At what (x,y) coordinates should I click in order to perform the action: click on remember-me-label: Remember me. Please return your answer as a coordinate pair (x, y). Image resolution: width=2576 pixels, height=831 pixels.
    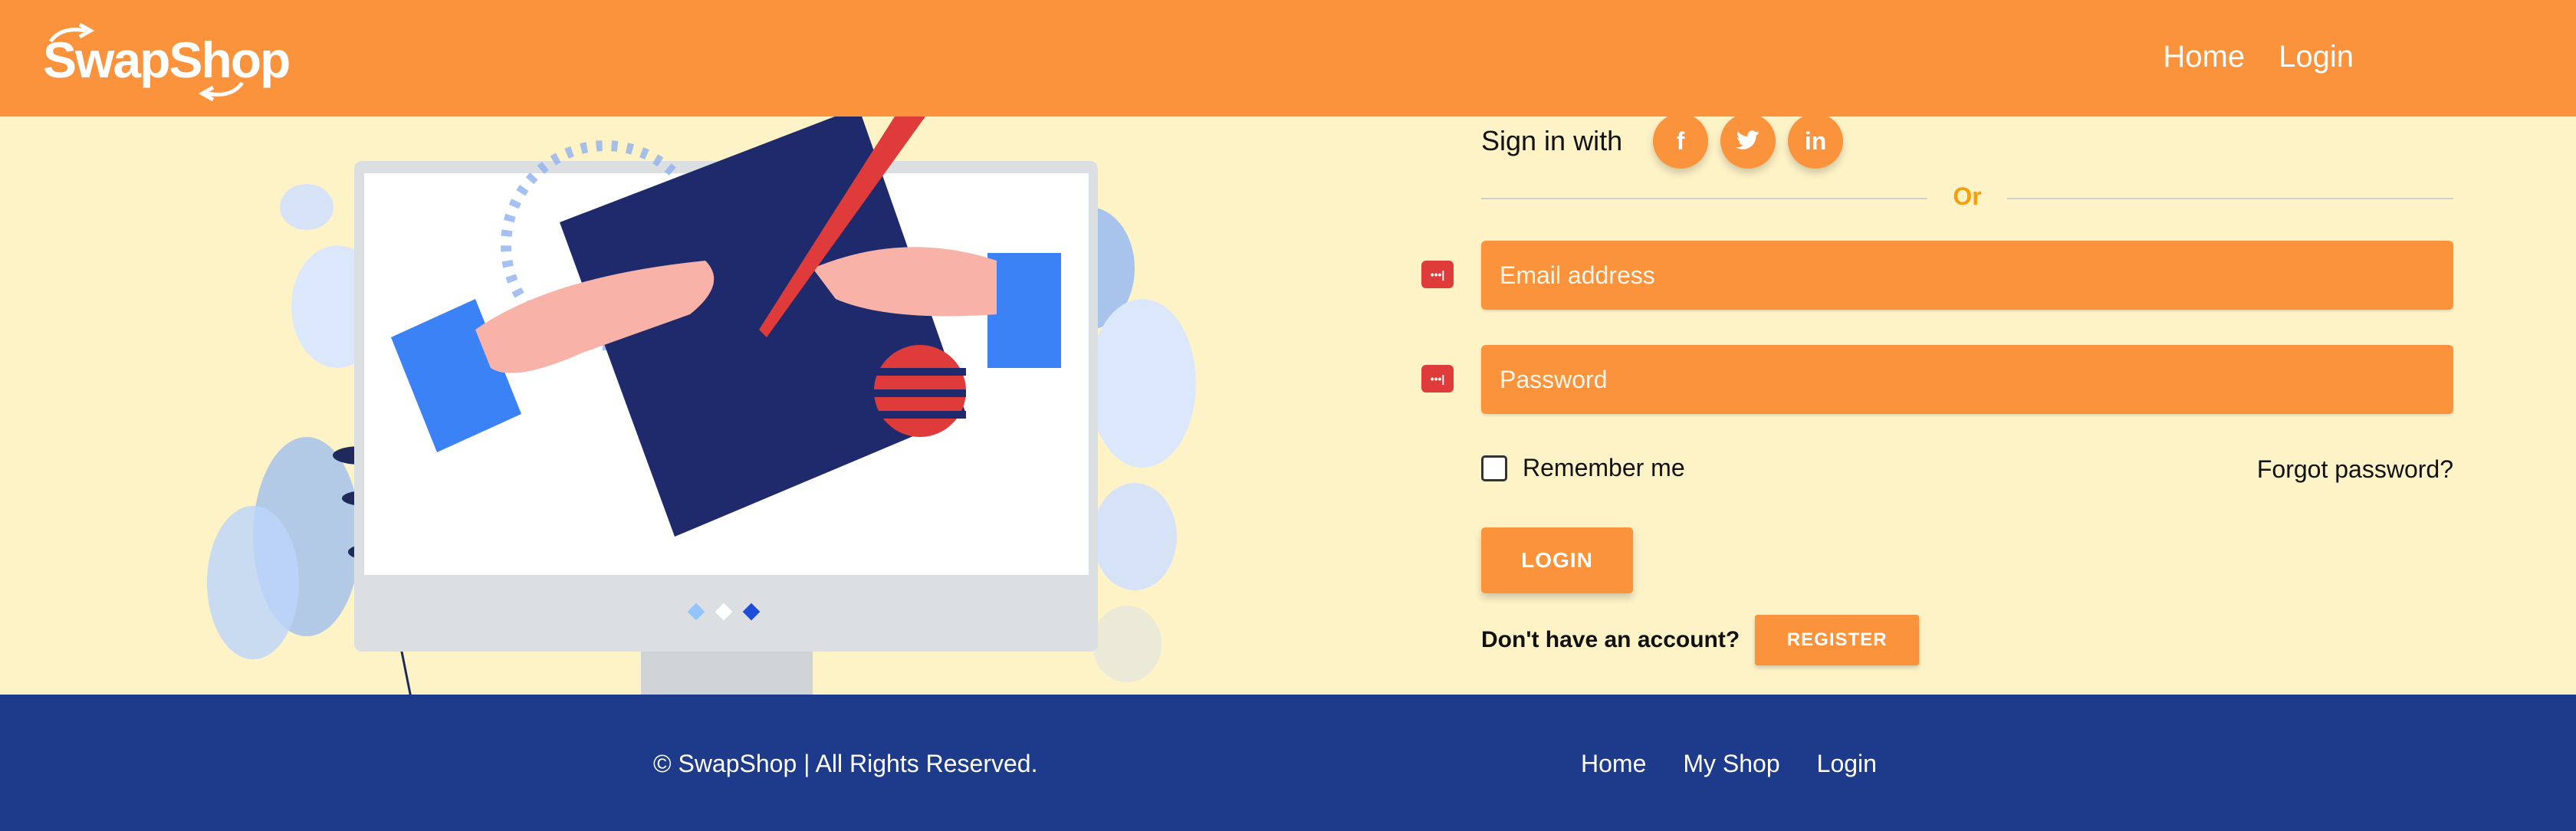
    Looking at the image, I should click on (1604, 468).